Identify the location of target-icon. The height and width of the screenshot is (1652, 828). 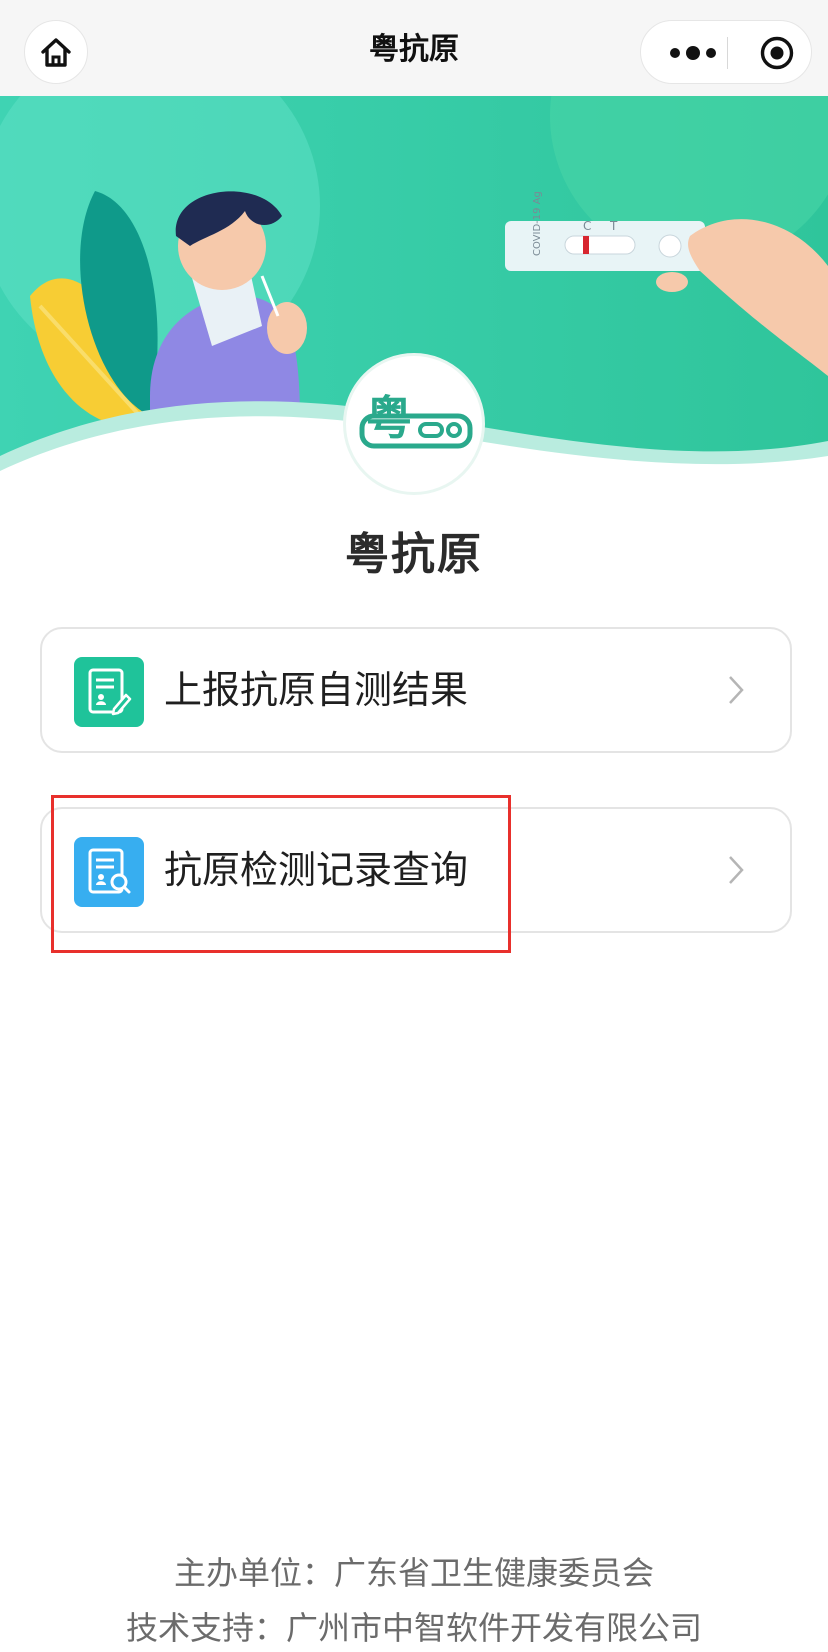
(777, 53).